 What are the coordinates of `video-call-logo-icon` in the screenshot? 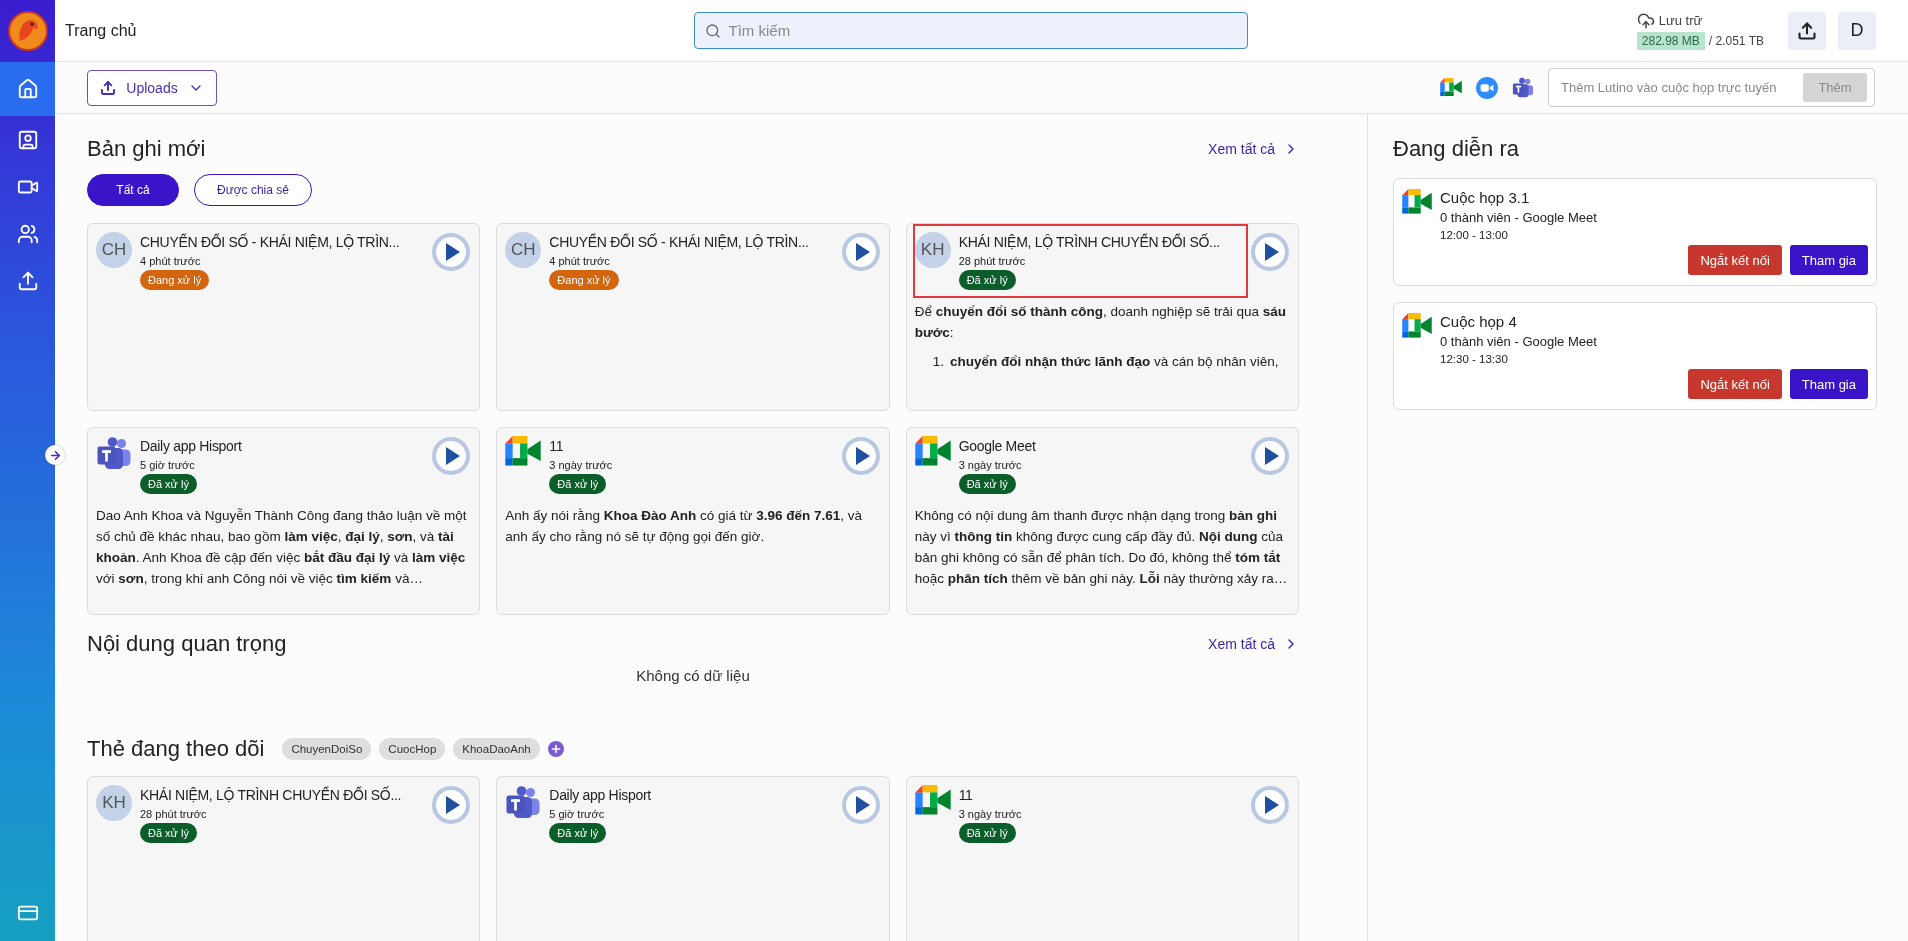 It's located at (1487, 87).